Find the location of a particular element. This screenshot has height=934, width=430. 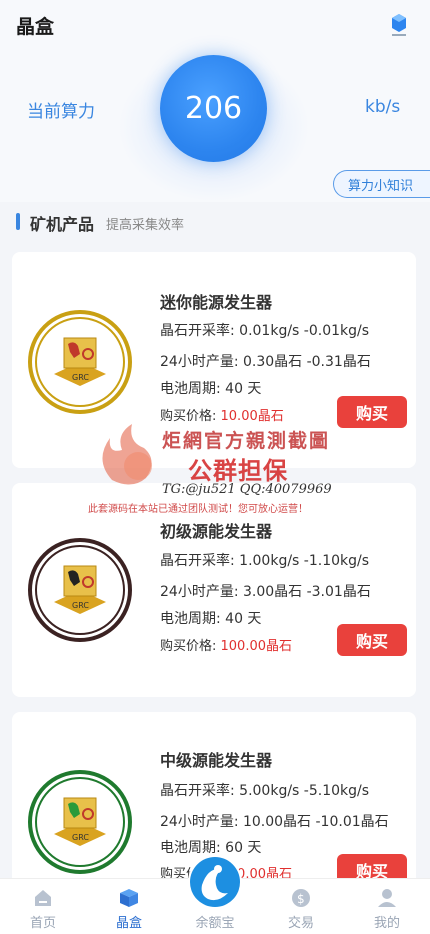

balance-fab is located at coordinates (215, 882).